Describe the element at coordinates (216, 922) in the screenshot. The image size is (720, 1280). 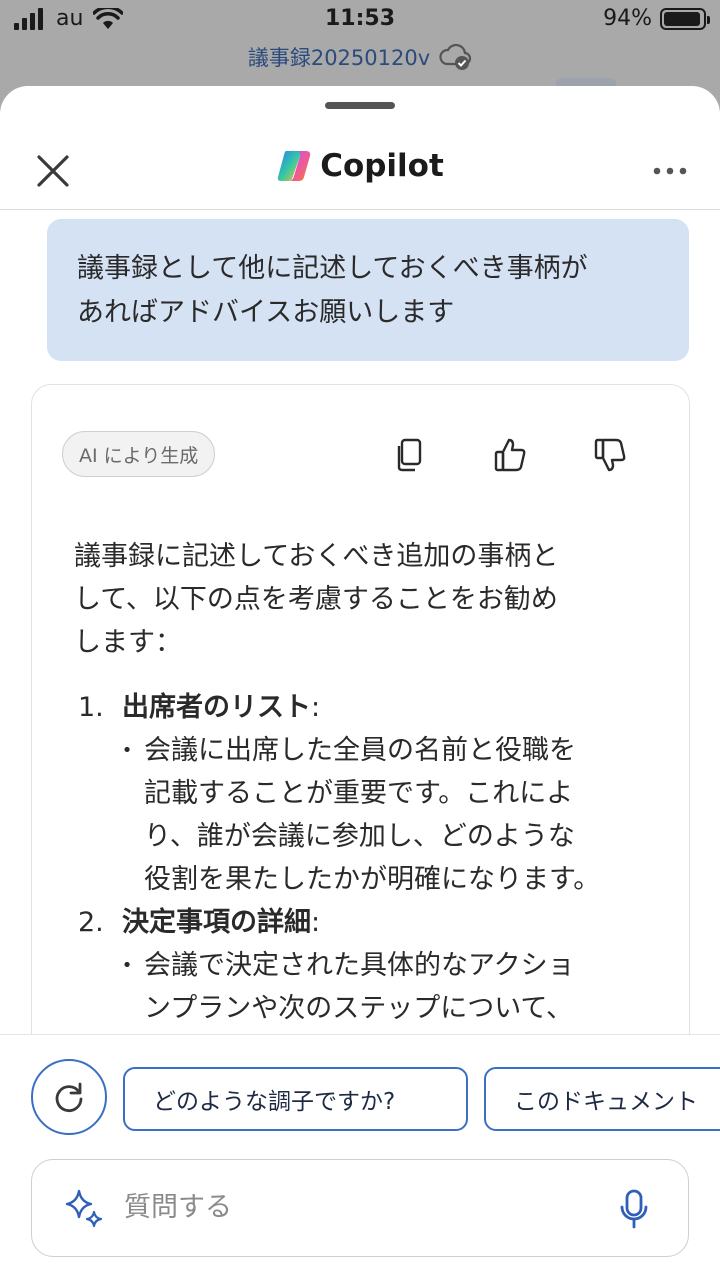
I see `list-item-title: 決定事項の詳細` at that location.